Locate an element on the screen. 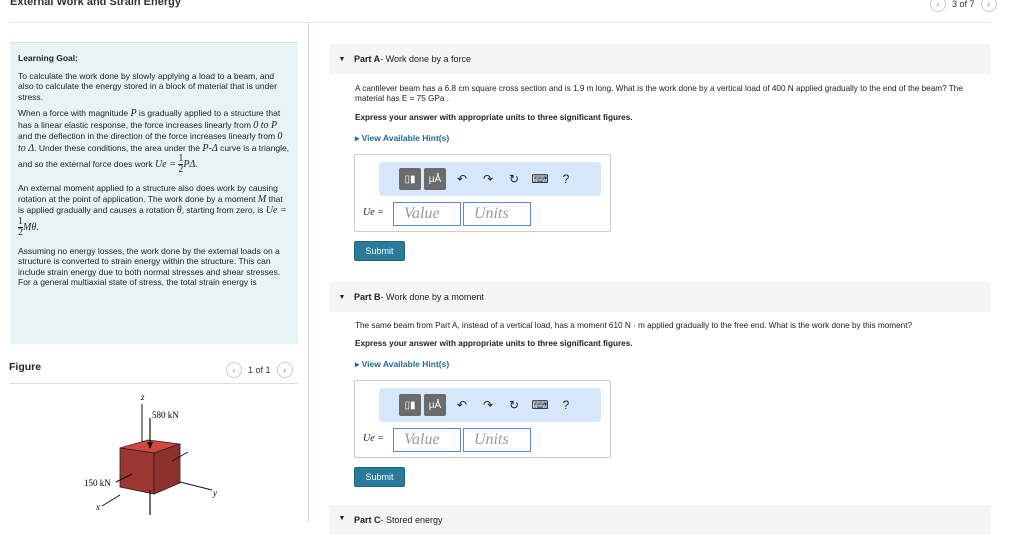 This screenshot has height=535, width=1024. figure-title: Figure is located at coordinates (25, 367).